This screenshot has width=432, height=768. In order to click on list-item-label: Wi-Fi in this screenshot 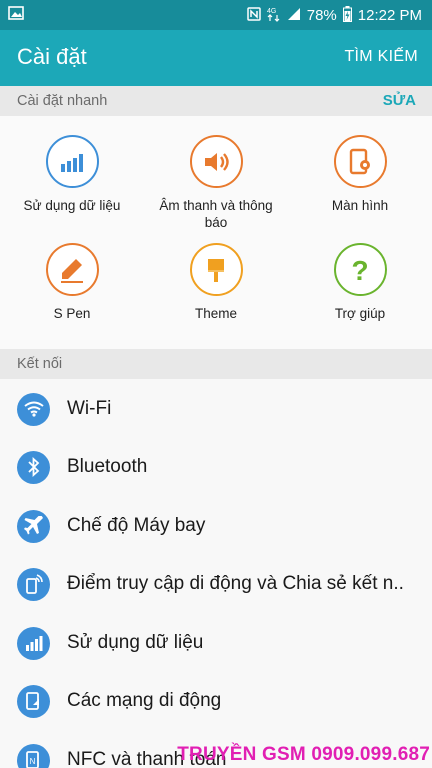, I will do `click(89, 408)`.